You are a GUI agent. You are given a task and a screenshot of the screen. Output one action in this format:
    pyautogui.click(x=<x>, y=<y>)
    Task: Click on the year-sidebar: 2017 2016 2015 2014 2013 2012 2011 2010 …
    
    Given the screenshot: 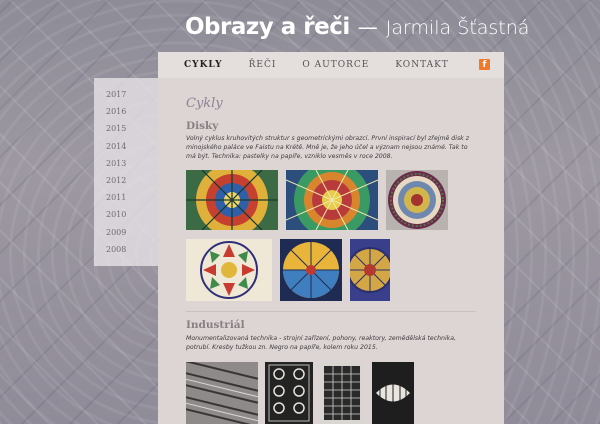 What is the action you would take?
    pyautogui.click(x=126, y=172)
    